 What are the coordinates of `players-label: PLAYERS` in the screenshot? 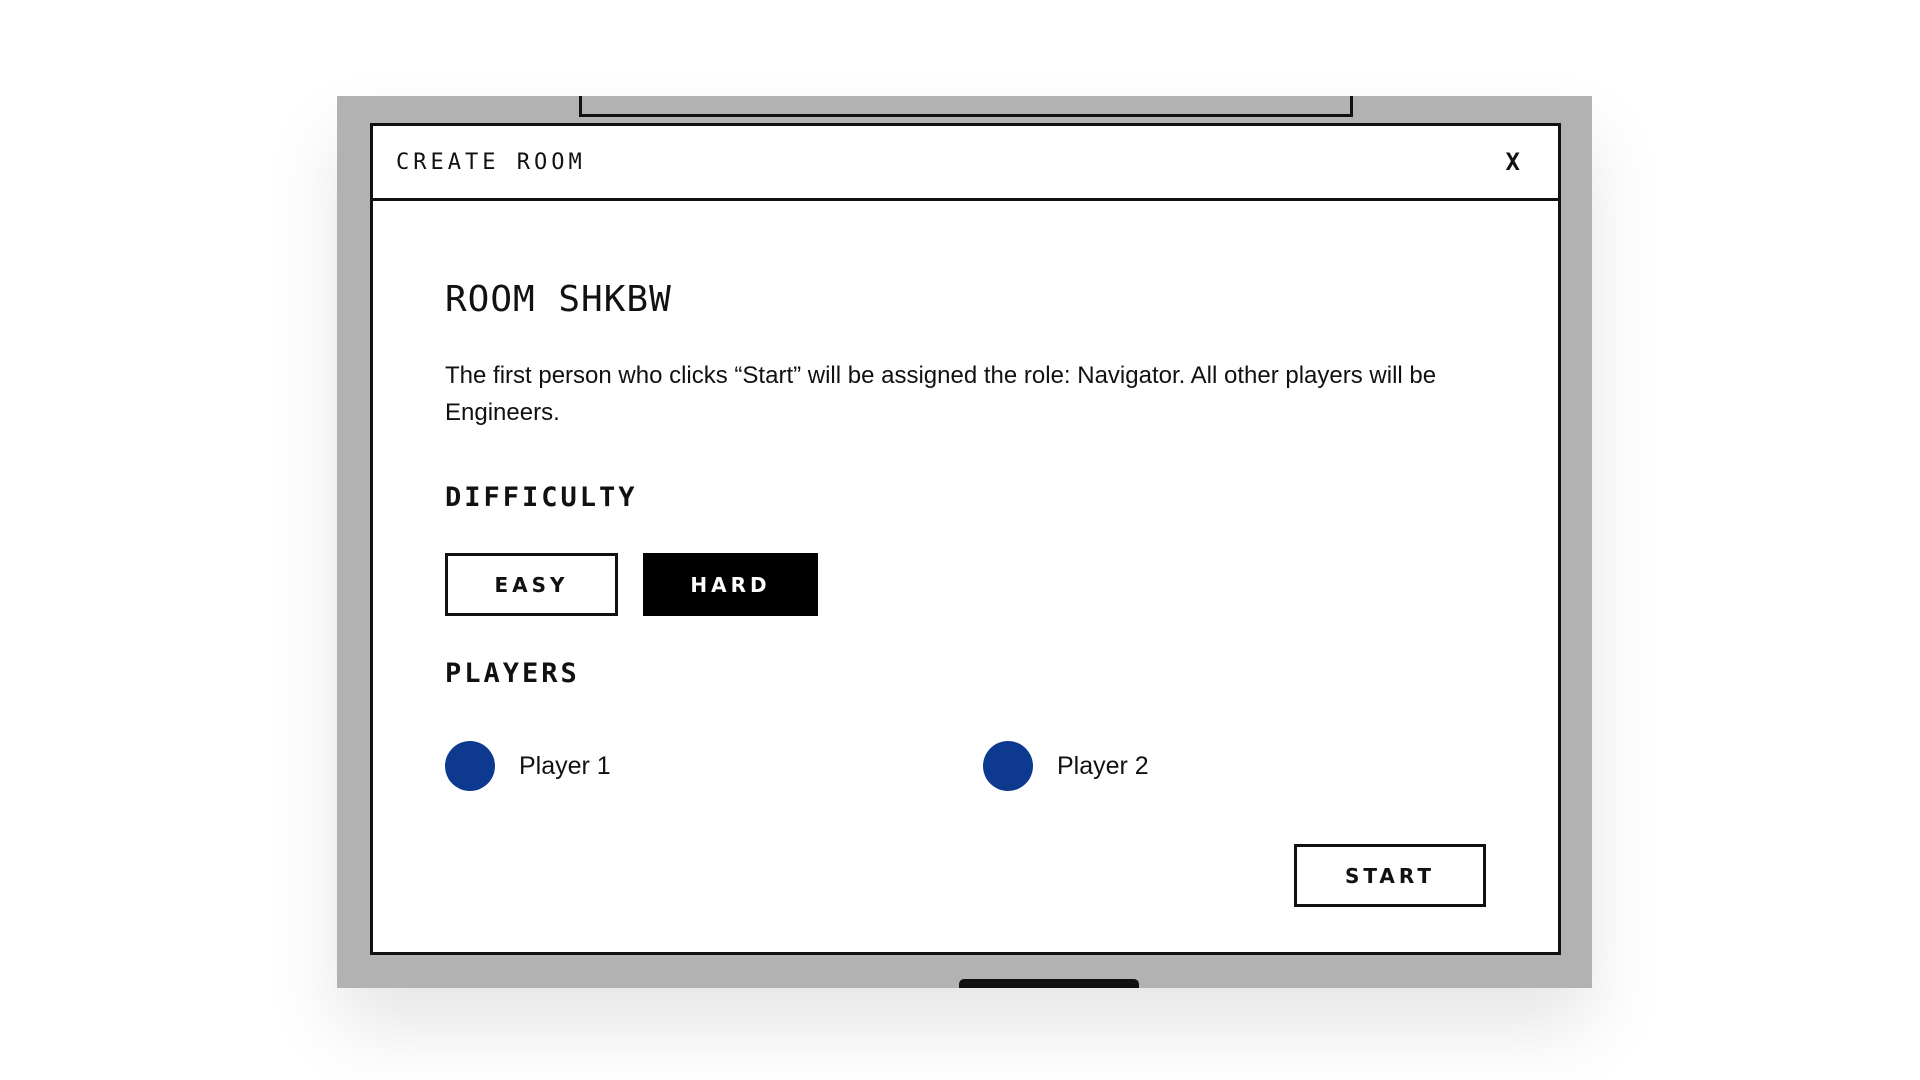 It's located at (512, 673).